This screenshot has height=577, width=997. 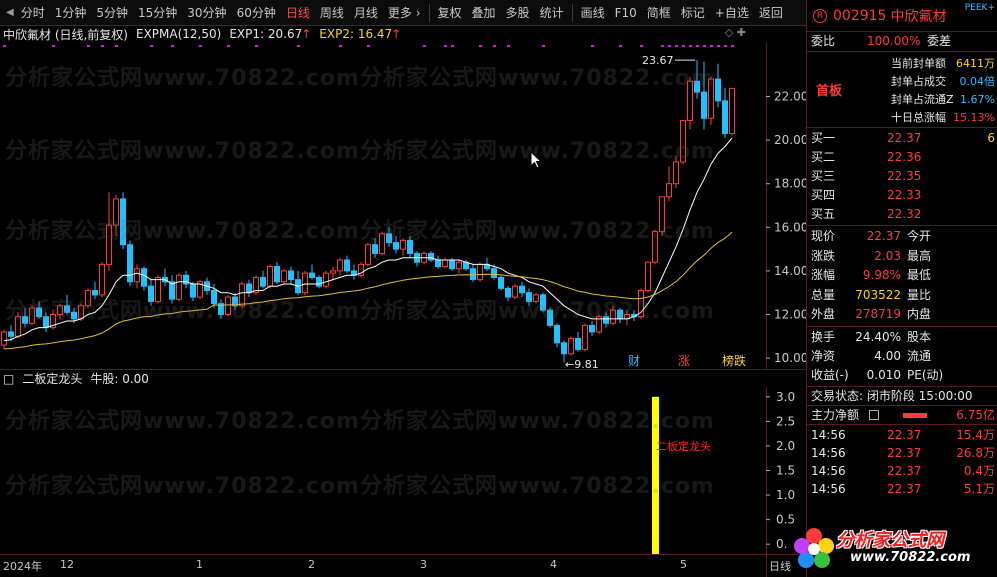 What do you see at coordinates (785, 397) in the screenshot?
I see `sub-tick-label: 3.0` at bounding box center [785, 397].